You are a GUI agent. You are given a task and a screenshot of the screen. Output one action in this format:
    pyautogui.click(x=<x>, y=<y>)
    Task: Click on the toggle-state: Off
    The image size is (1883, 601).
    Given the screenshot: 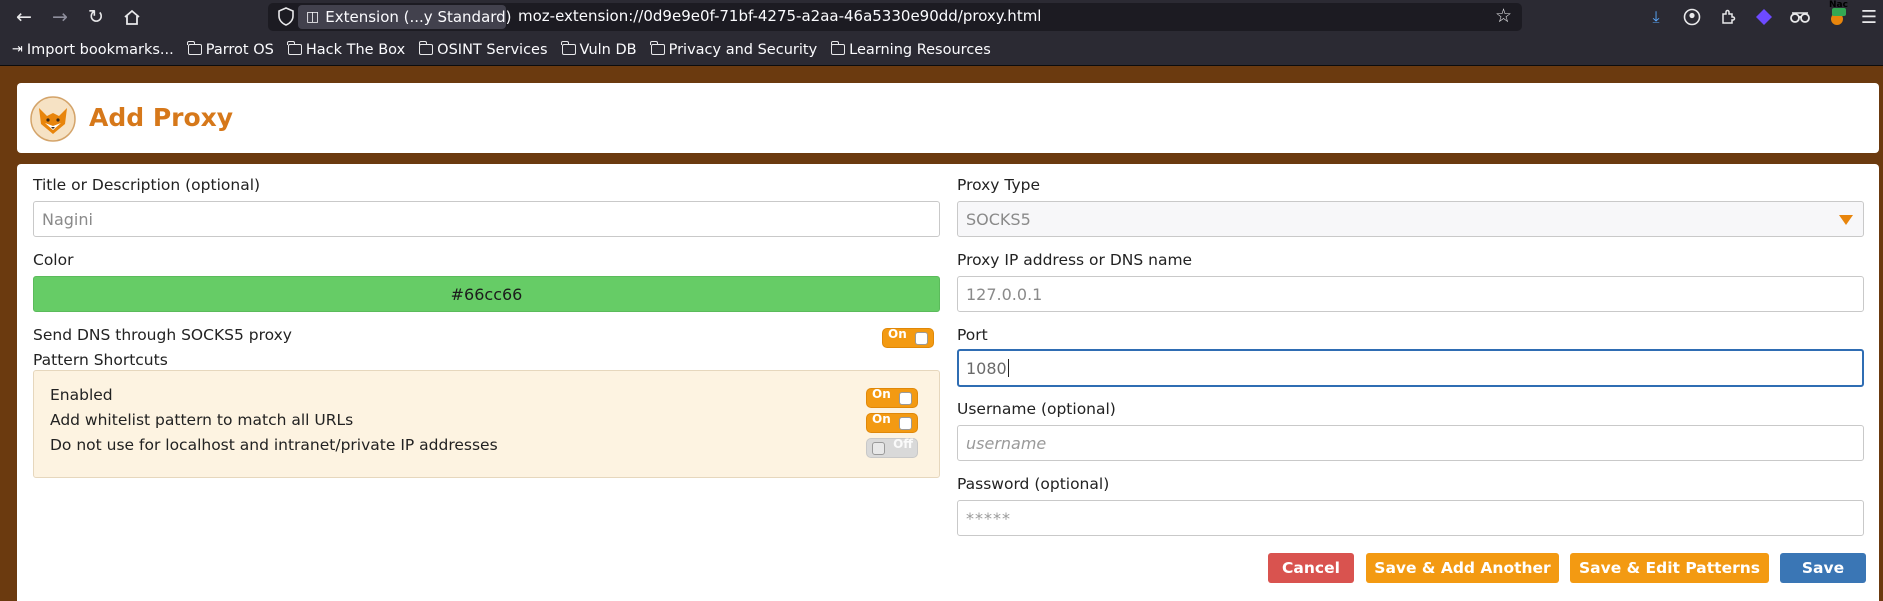 What is the action you would take?
    pyautogui.click(x=903, y=444)
    